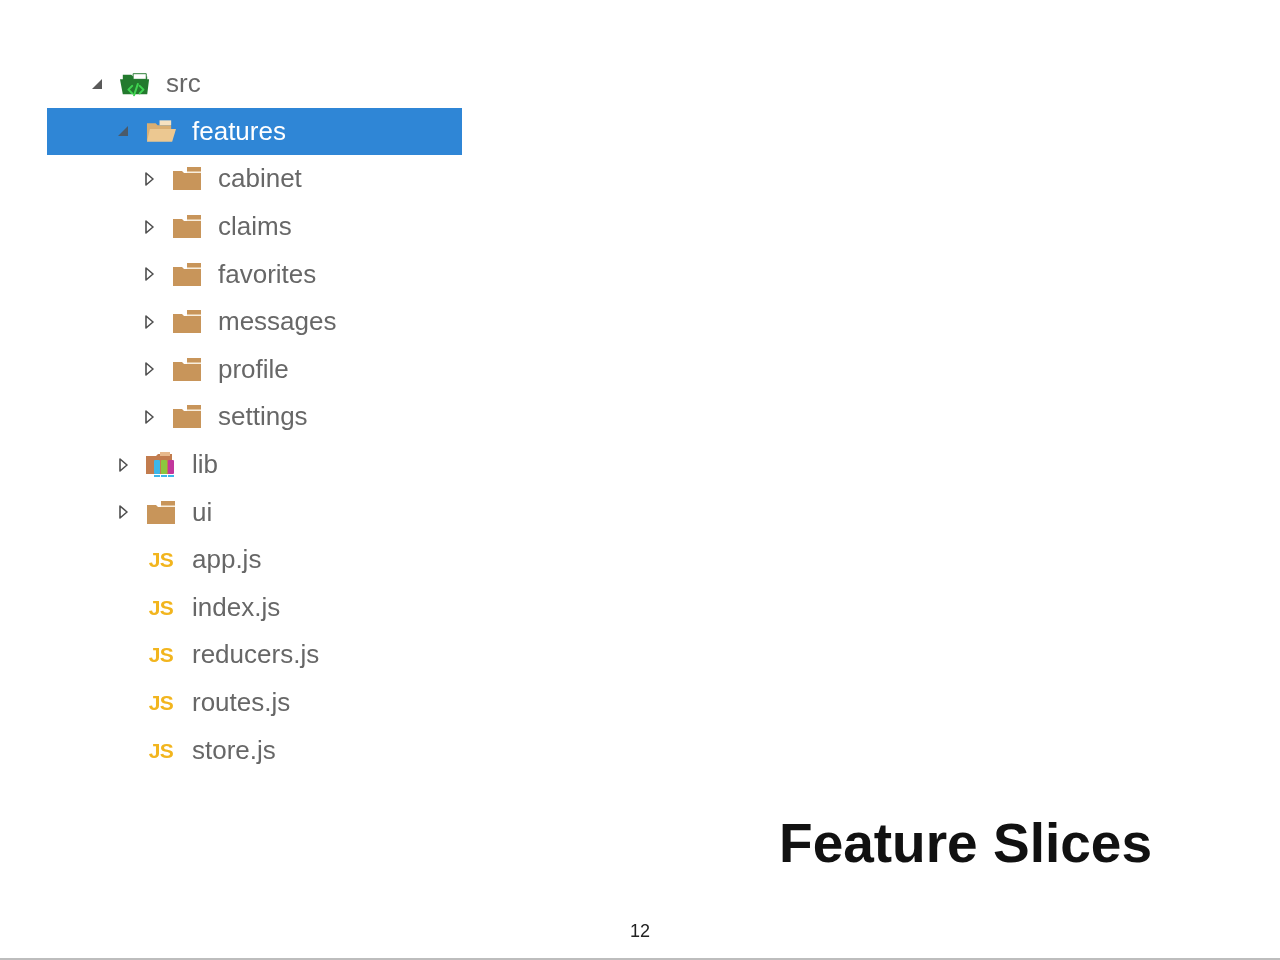 The image size is (1280, 960). I want to click on file-tree-item: JS app.js, so click(254, 559).